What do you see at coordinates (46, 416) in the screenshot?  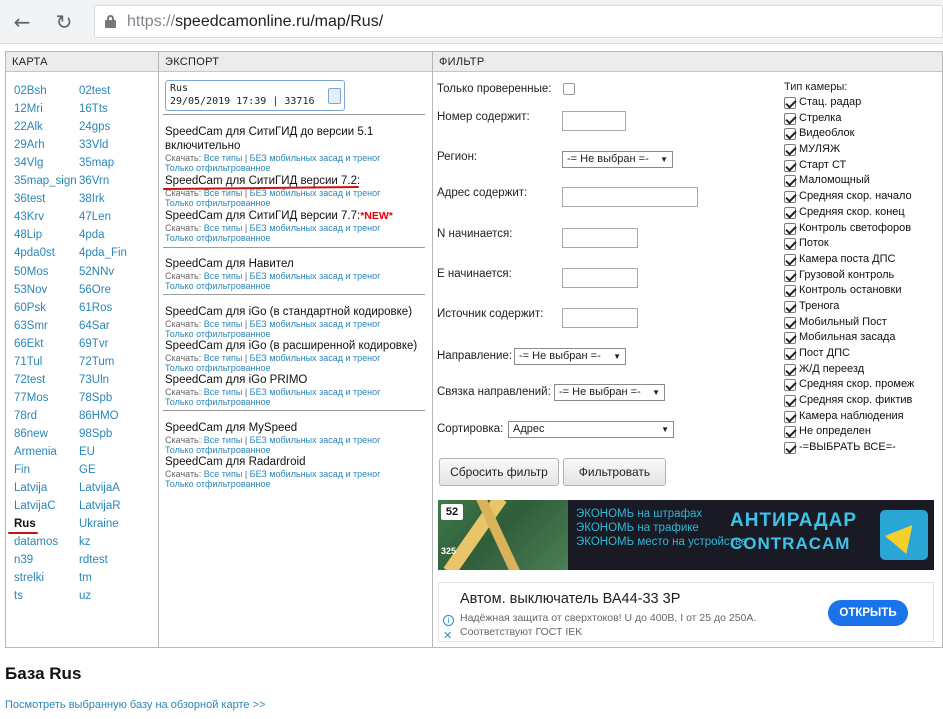 I see `region-link-78rd: 78rd` at bounding box center [46, 416].